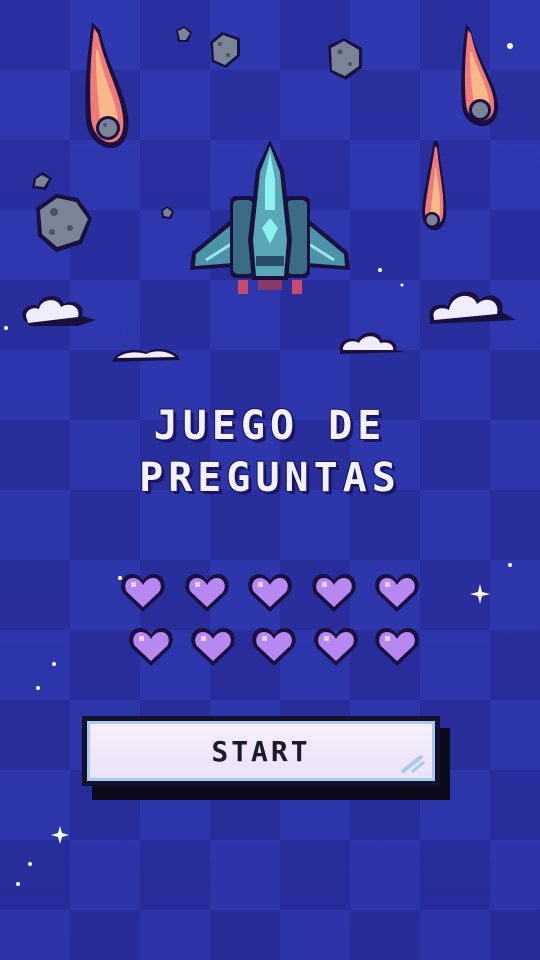  What do you see at coordinates (270, 426) in the screenshot?
I see `title-line-1: JUEGO DE` at bounding box center [270, 426].